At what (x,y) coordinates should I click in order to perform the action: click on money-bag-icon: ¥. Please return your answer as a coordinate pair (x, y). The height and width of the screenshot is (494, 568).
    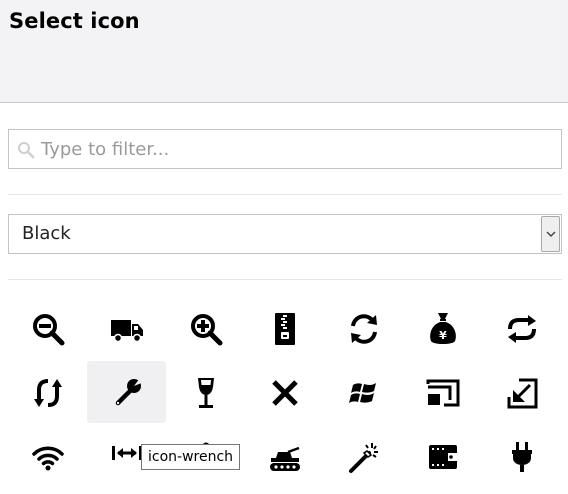
    Looking at the image, I should click on (443, 328).